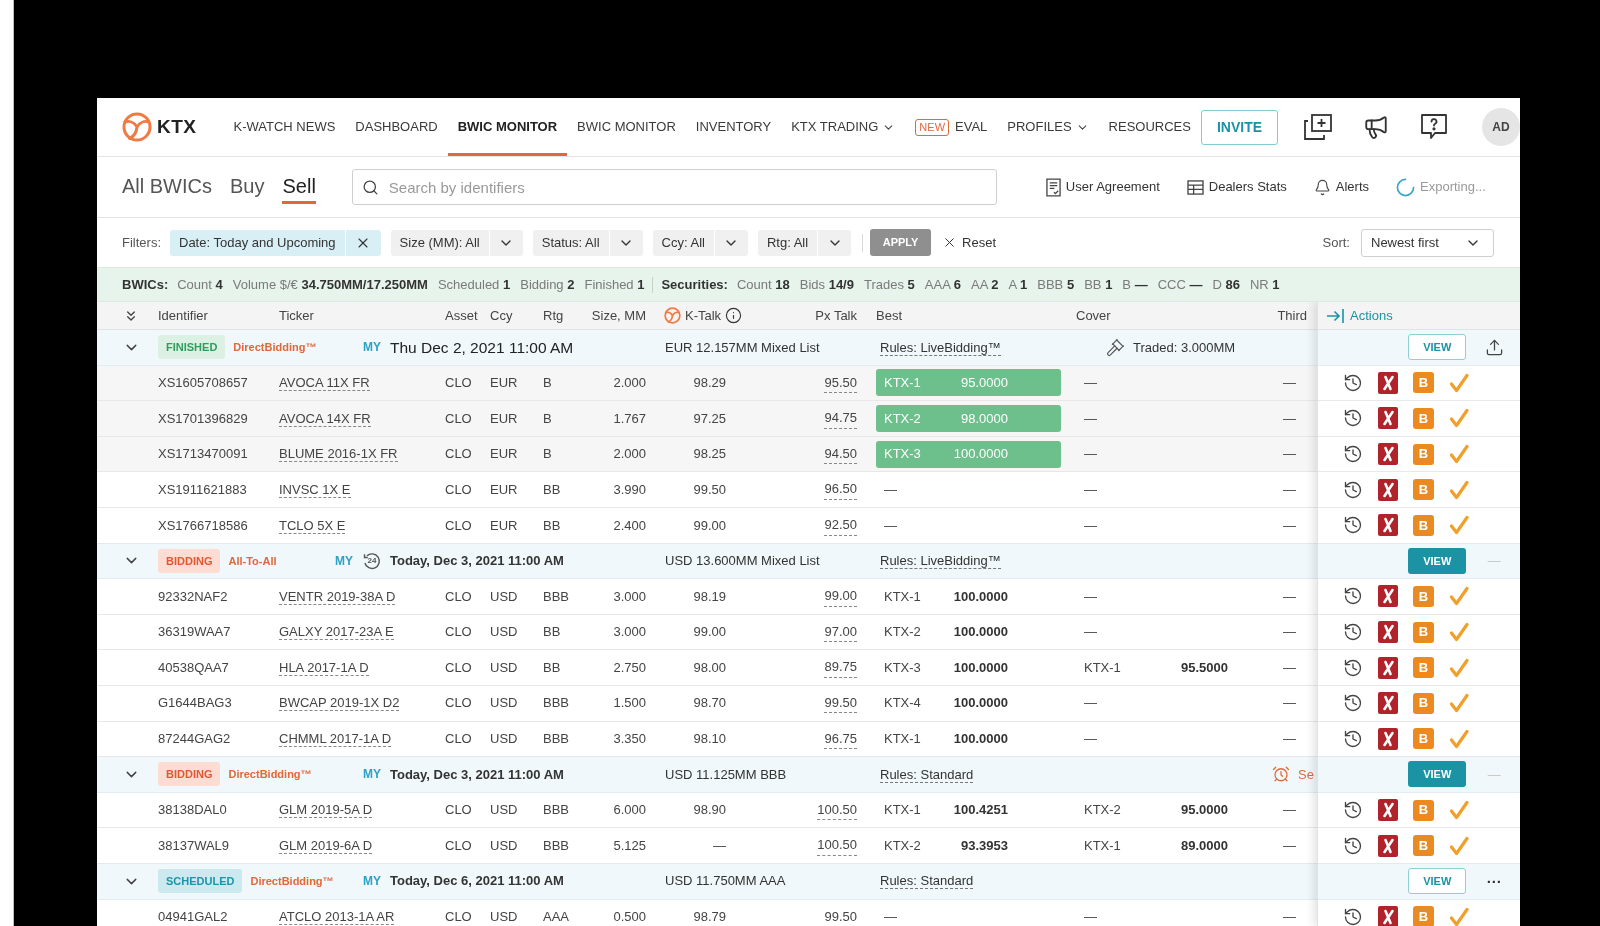 This screenshot has height=926, width=1600. I want to click on search-field: Search by identifiers, so click(674, 187).